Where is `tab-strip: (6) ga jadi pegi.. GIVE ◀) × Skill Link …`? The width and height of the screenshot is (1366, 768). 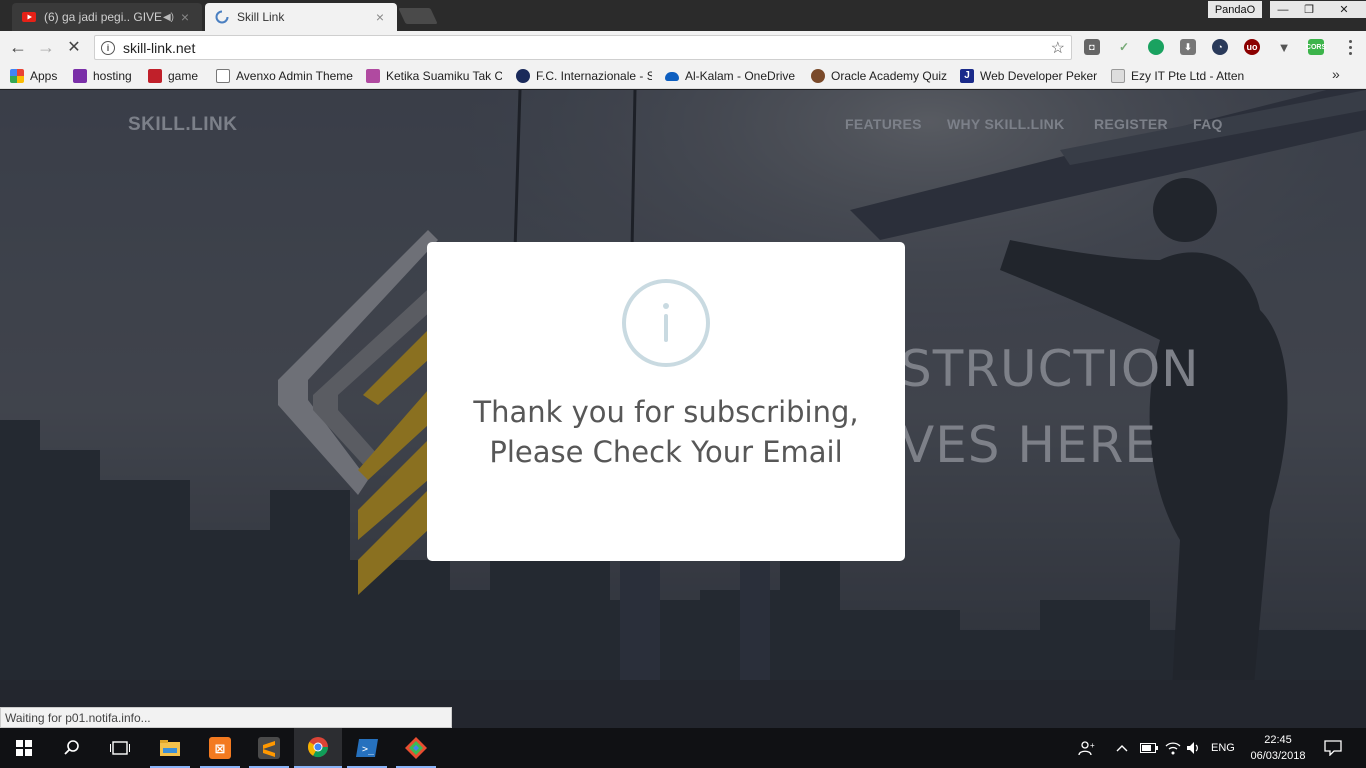
tab-strip: (6) ga jadi pegi.. GIVE ◀) × Skill Link … is located at coordinates (683, 15).